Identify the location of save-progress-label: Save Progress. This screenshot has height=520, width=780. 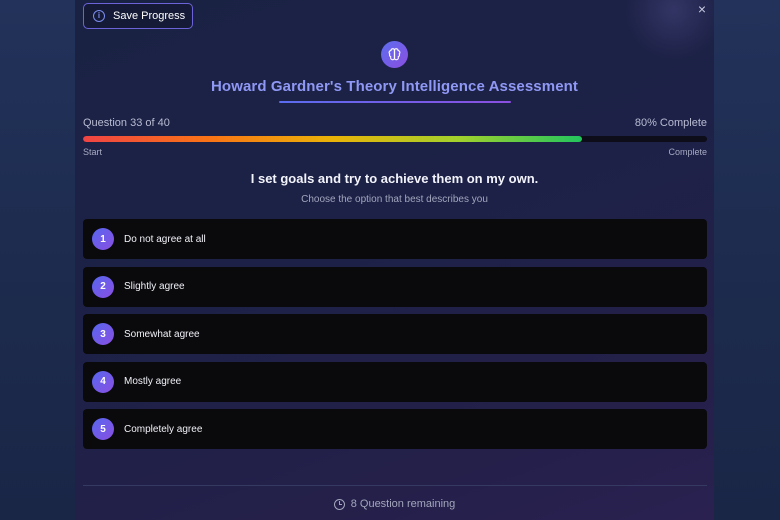
(149, 16).